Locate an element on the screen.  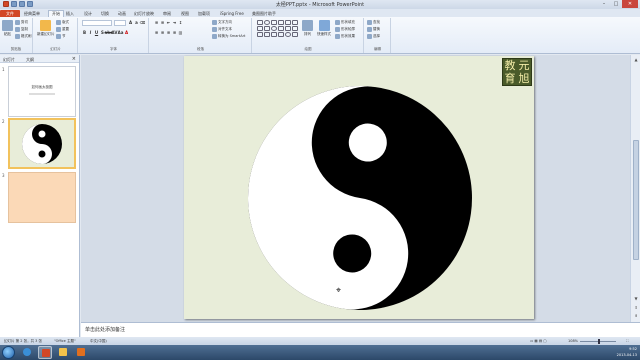
font-size-box is located at coordinates (120, 23).